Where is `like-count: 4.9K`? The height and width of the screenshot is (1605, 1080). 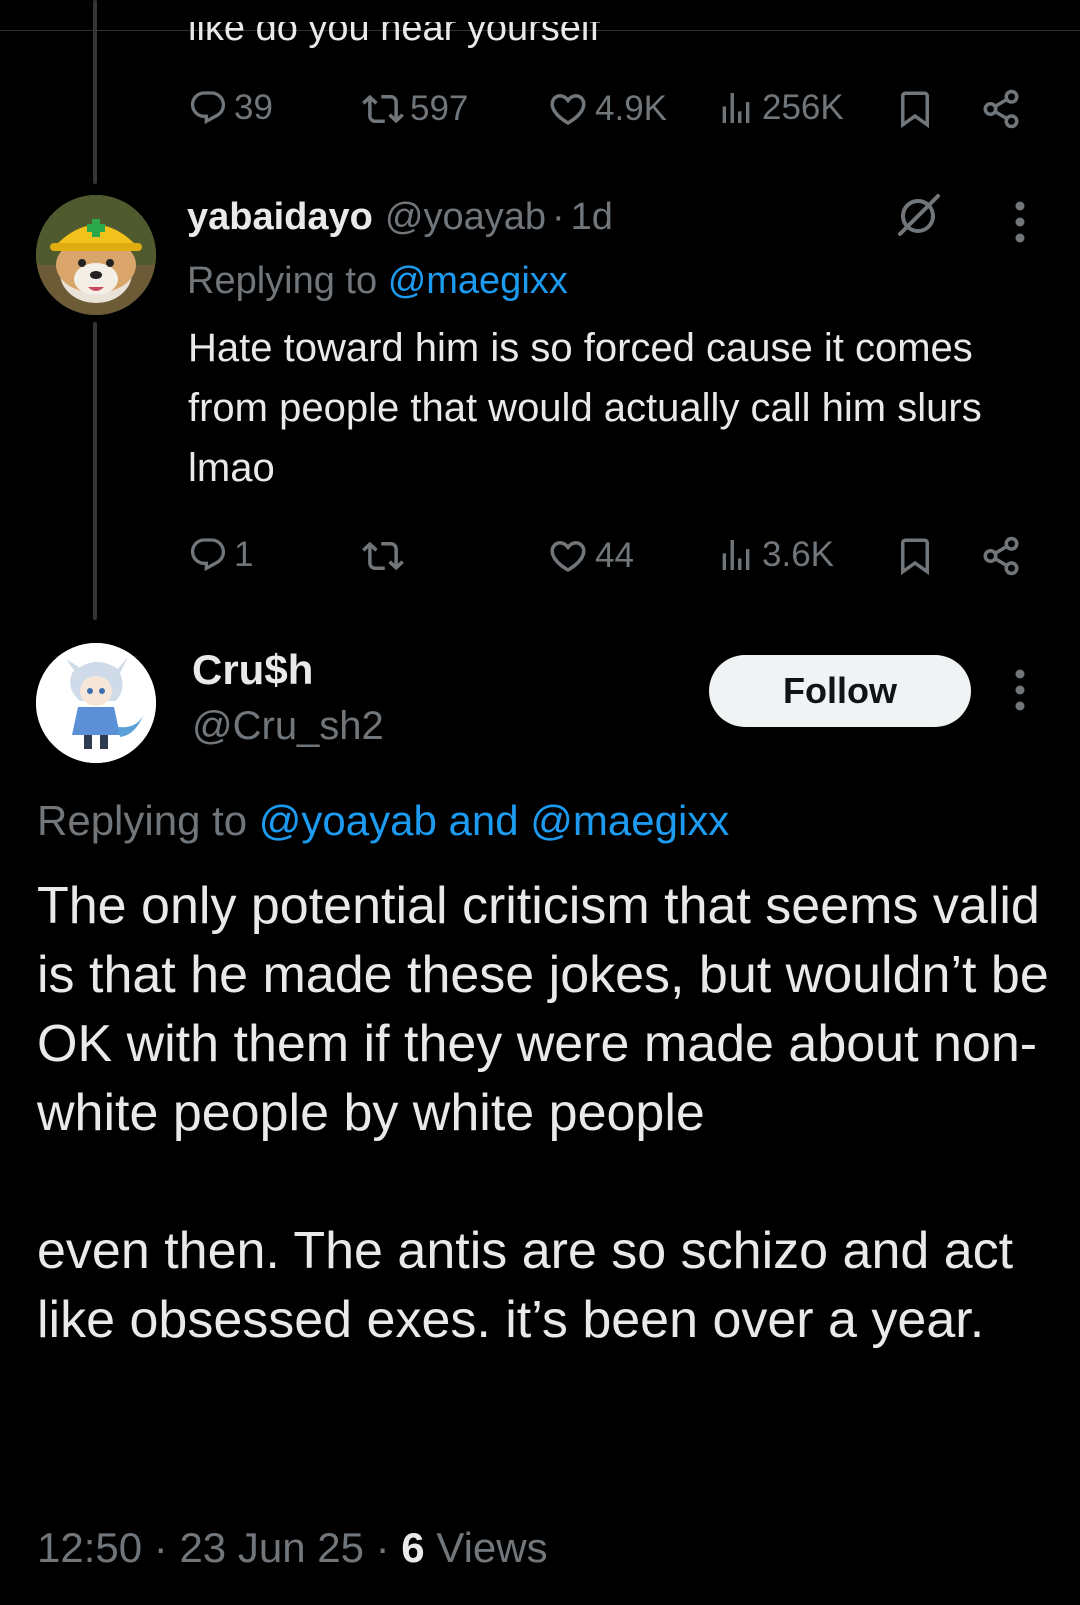
like-count: 4.9K is located at coordinates (631, 108).